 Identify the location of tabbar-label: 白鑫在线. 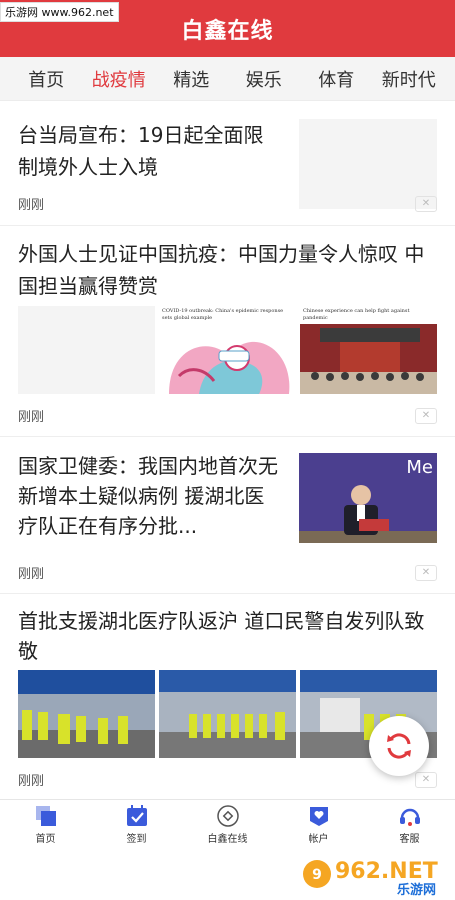
(227, 839).